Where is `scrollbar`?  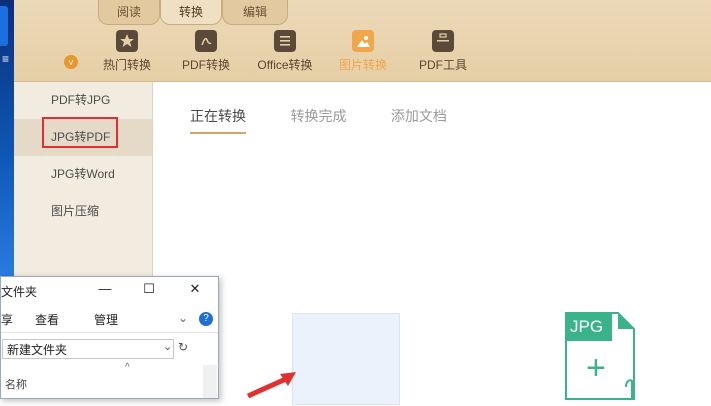 scrollbar is located at coordinates (210, 381).